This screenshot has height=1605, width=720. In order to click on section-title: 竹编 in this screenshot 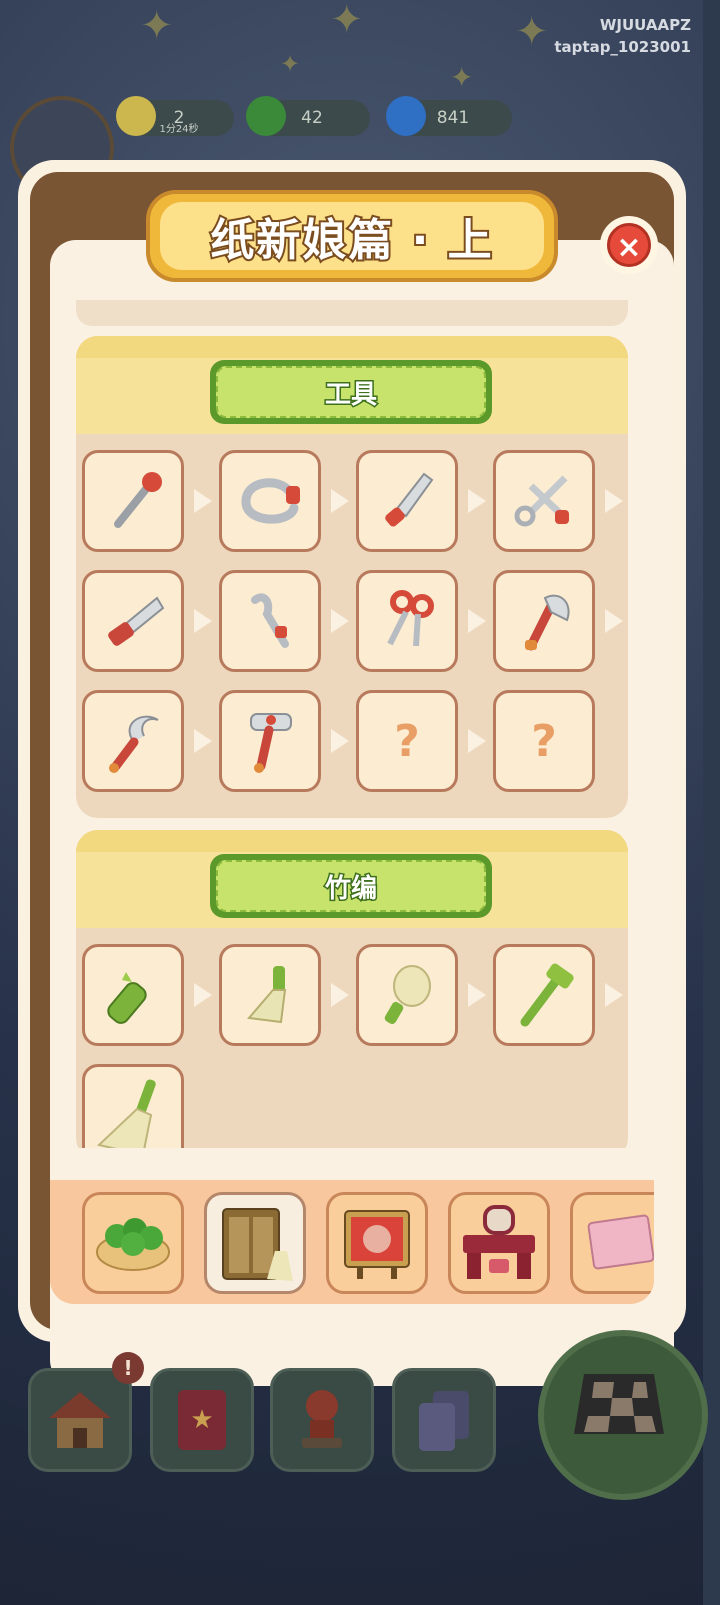, I will do `click(350, 888)`.